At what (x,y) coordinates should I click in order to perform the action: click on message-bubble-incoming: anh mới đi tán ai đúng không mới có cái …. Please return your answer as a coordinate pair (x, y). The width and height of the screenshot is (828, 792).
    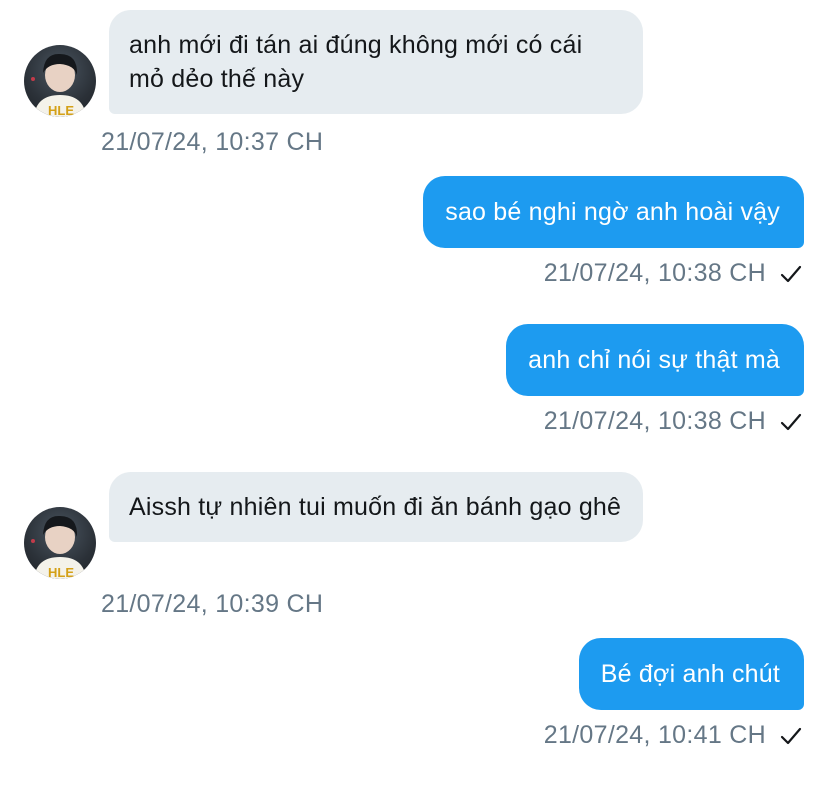
    Looking at the image, I should click on (376, 62).